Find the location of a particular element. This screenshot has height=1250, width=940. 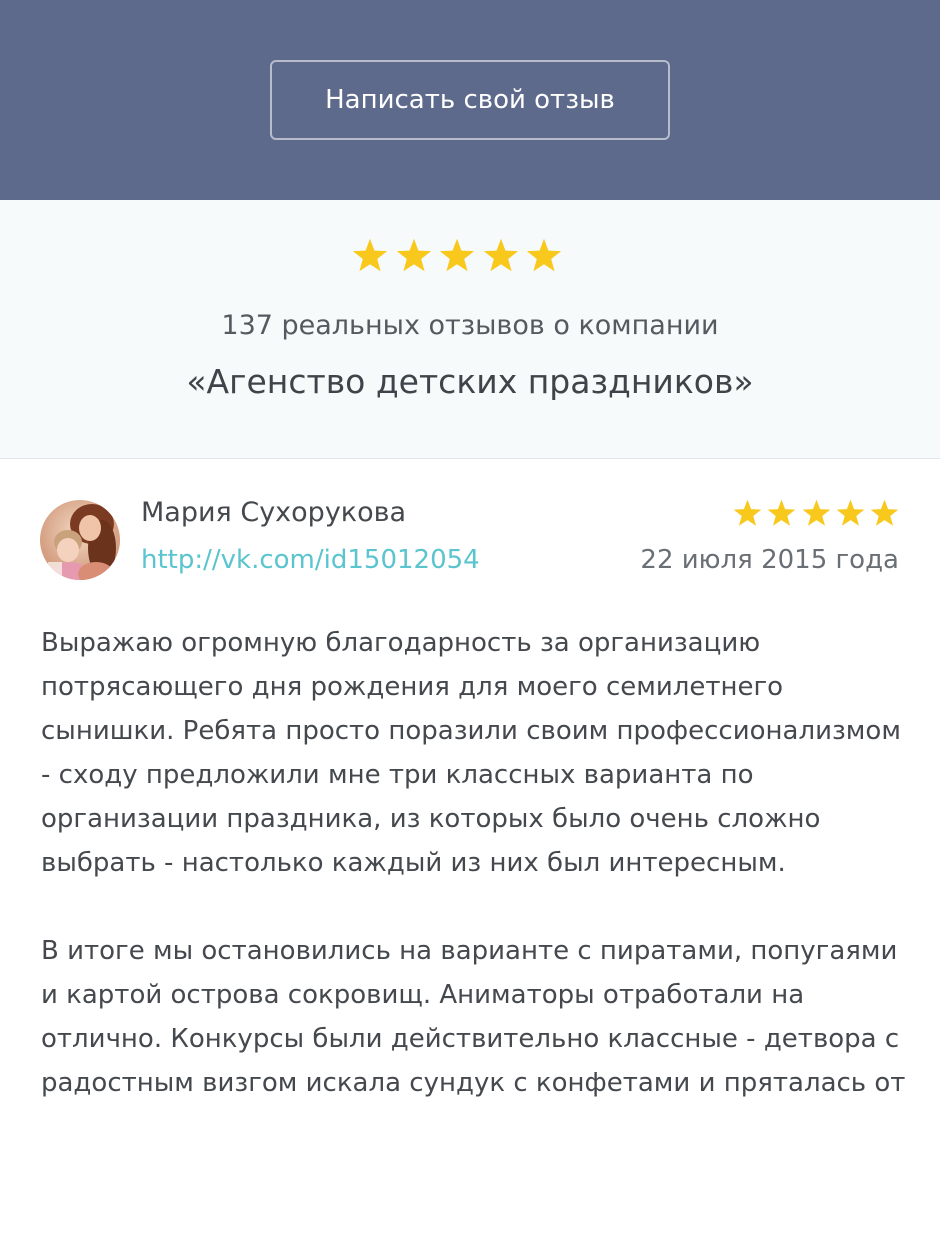

author-name: Мария Сухорукова is located at coordinates (274, 512).